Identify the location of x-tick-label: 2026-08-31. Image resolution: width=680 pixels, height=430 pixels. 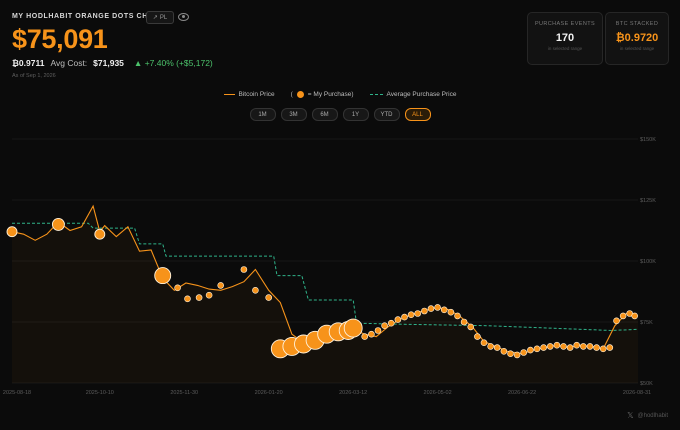
(637, 393).